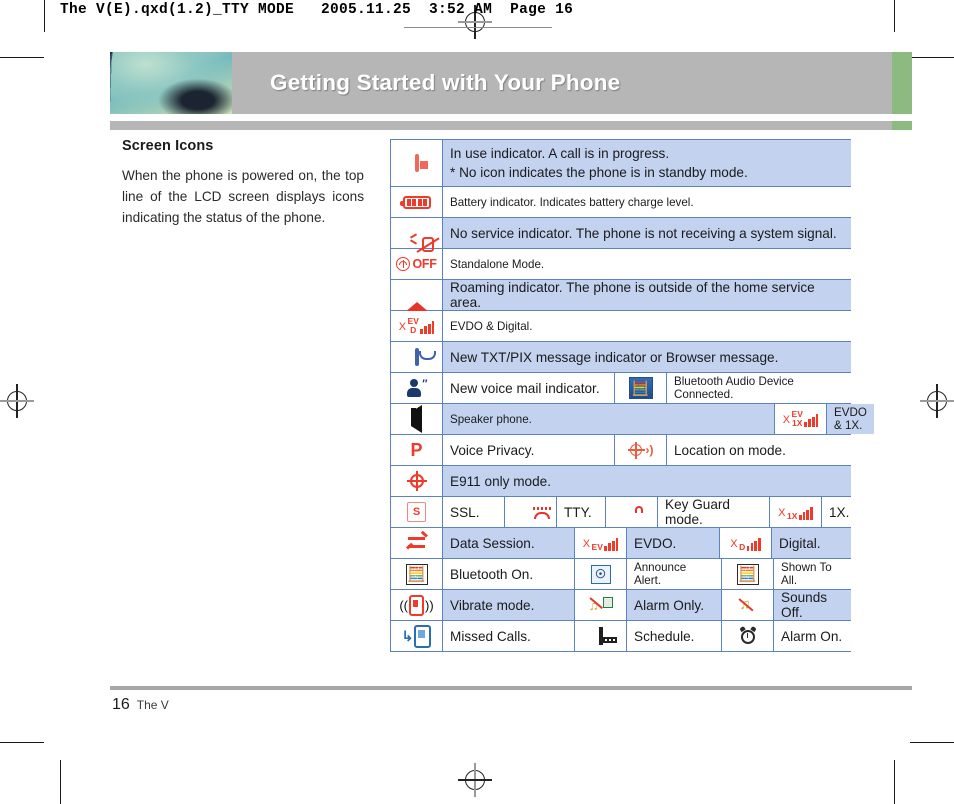  Describe the element at coordinates (796, 512) in the screenshot. I see `signal-1x-icon: X 1X` at that location.